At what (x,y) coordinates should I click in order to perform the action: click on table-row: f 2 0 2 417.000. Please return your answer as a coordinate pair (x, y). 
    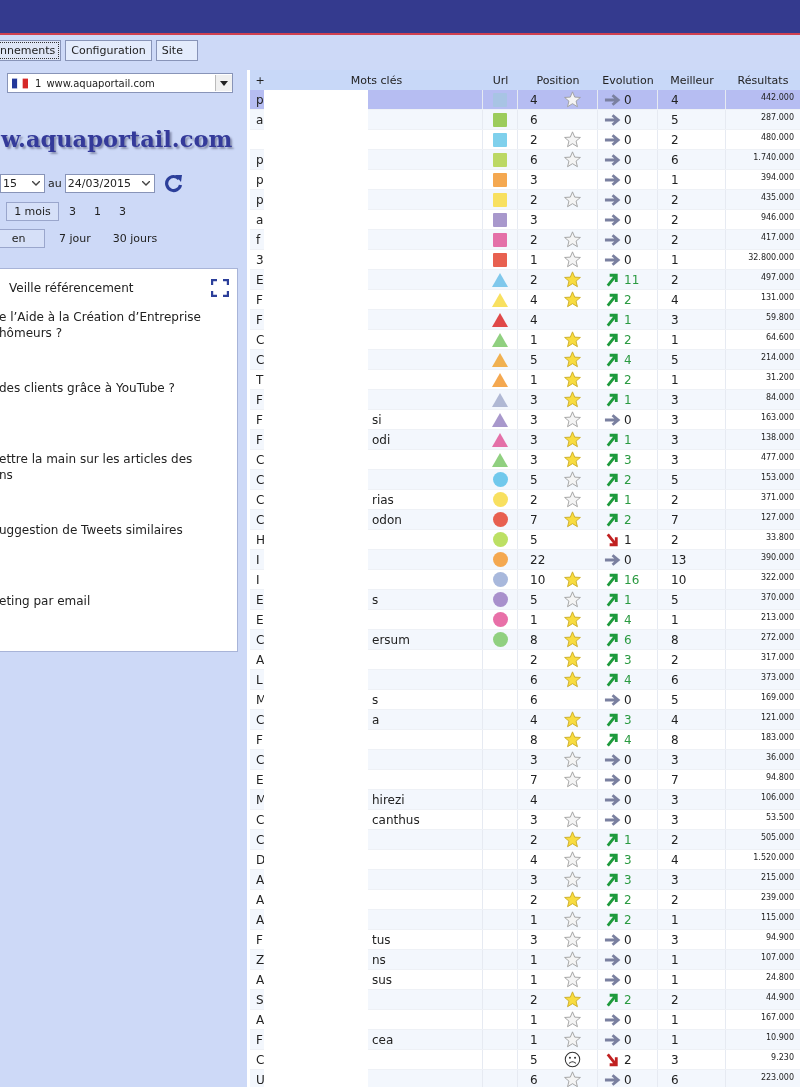
    Looking at the image, I should click on (525, 240).